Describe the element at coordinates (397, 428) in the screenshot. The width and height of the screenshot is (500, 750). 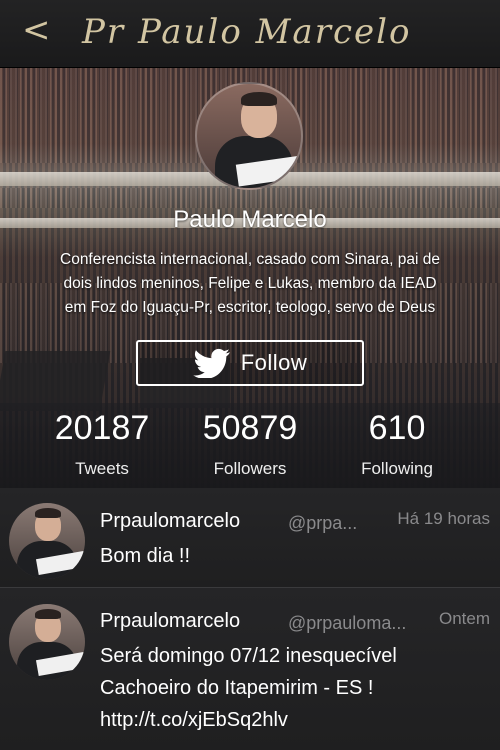
I see `stat-value: 610` at that location.